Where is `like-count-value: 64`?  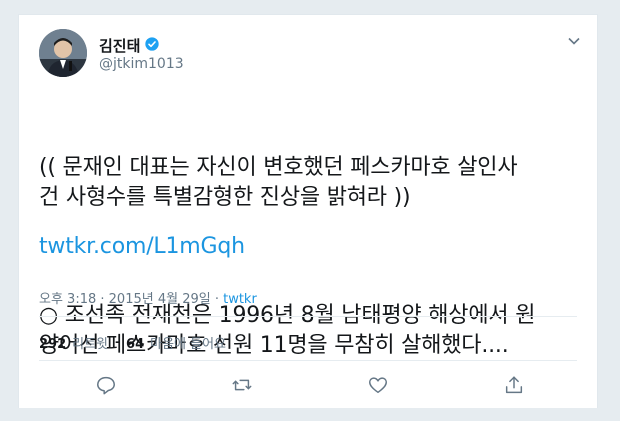
like-count-value: 64 is located at coordinates (135, 344).